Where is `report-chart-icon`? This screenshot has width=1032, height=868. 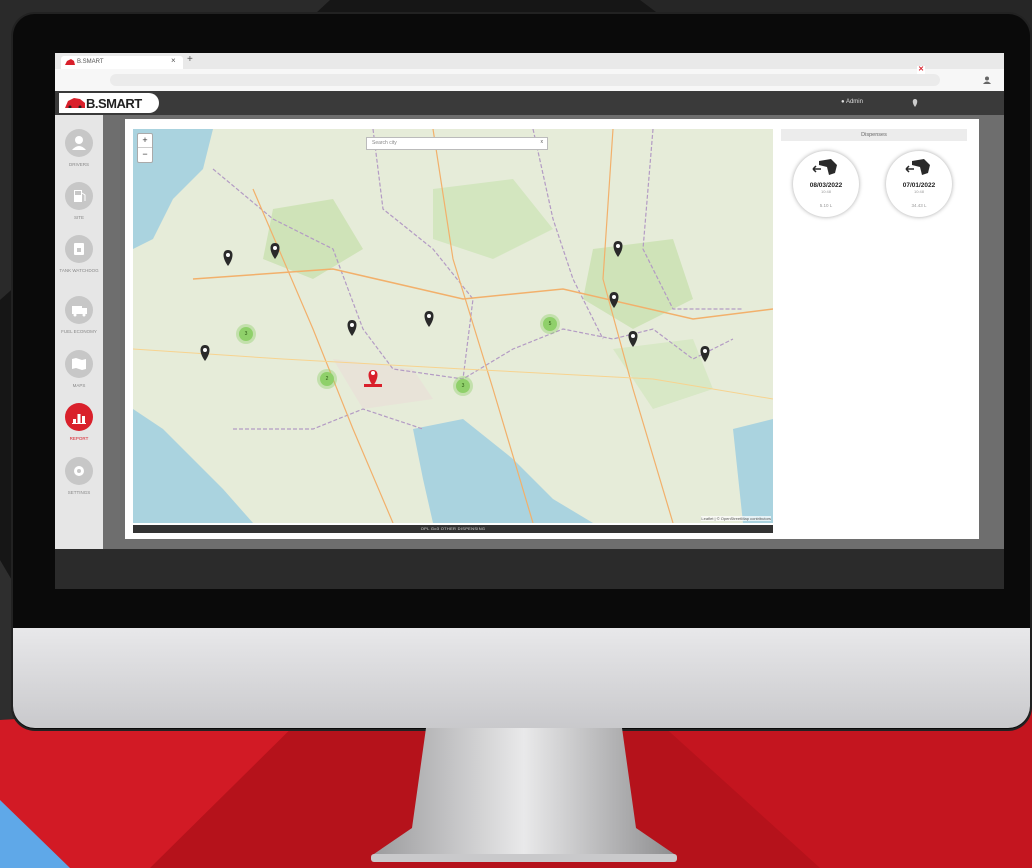 report-chart-icon is located at coordinates (79, 417).